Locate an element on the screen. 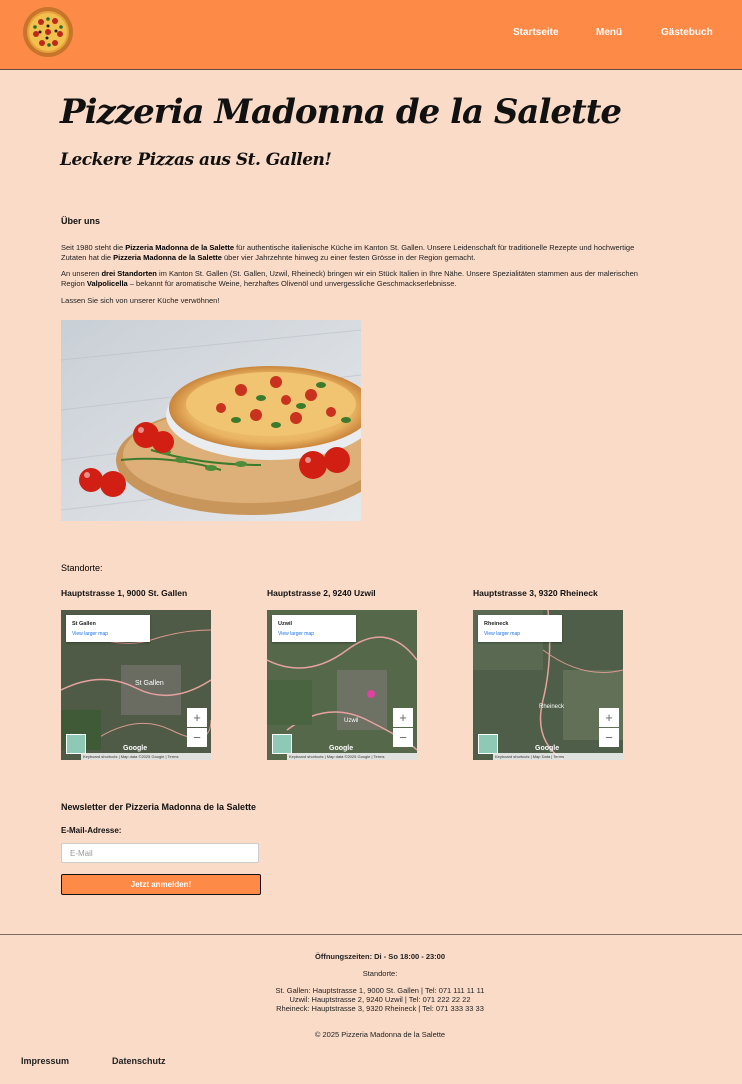 This screenshot has width=742, height=1084. location-title-rheineck: Hauptstrasse 3, 9320 Rheineck is located at coordinates (535, 593).